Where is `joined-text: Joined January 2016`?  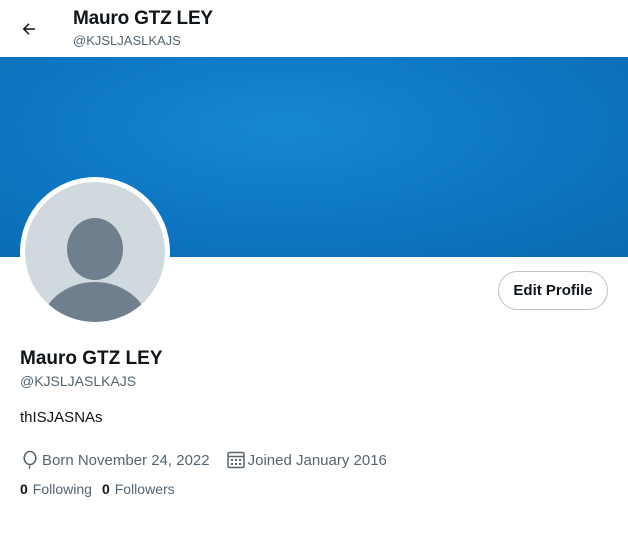 joined-text: Joined January 2016 is located at coordinates (317, 460).